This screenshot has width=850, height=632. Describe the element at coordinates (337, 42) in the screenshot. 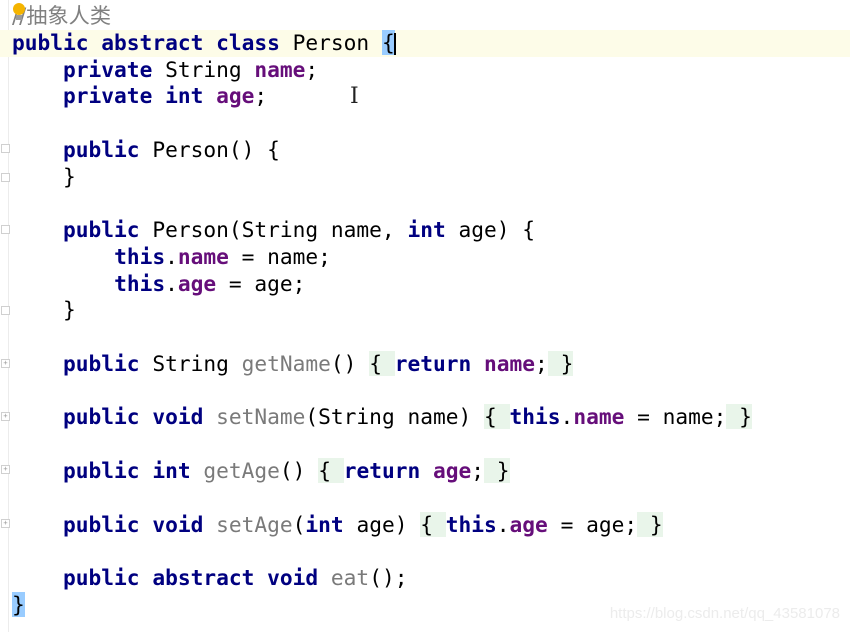

I see `code-token: Person` at that location.